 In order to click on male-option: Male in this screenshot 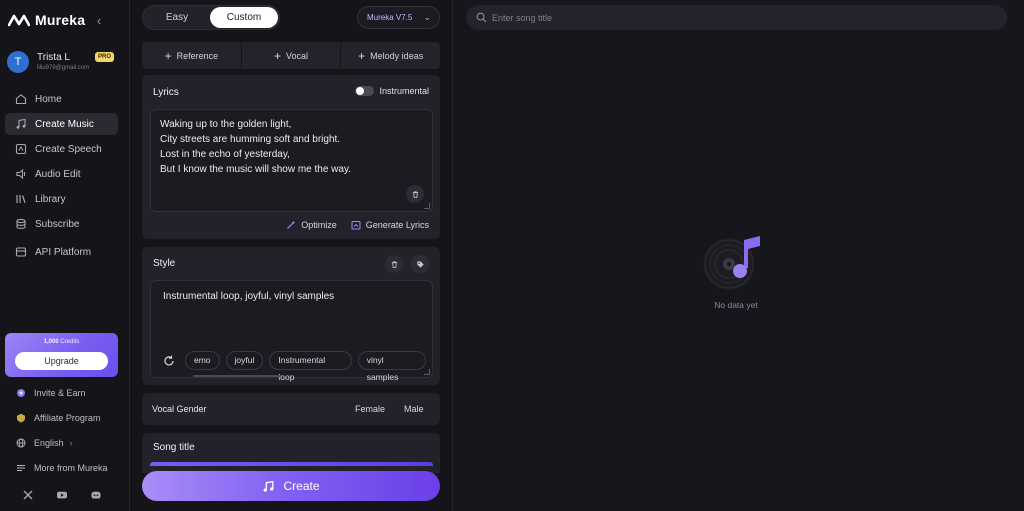, I will do `click(414, 409)`.